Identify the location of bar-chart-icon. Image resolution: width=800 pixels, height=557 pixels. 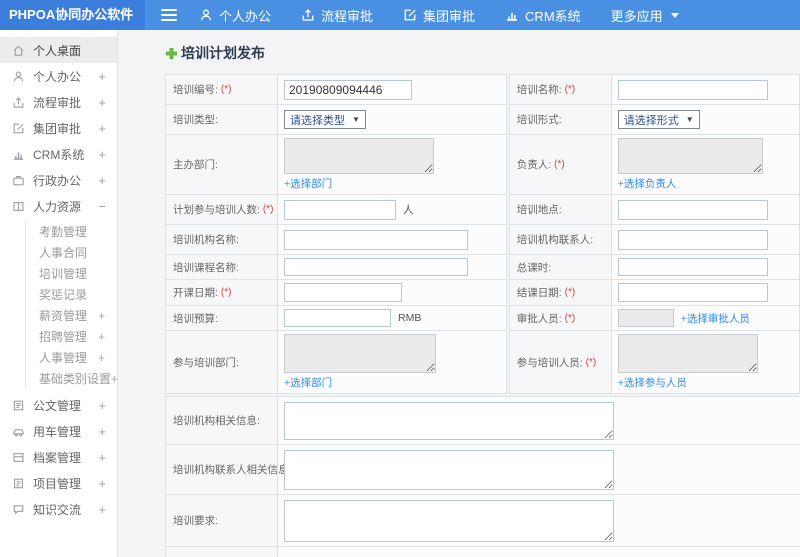
(18, 154).